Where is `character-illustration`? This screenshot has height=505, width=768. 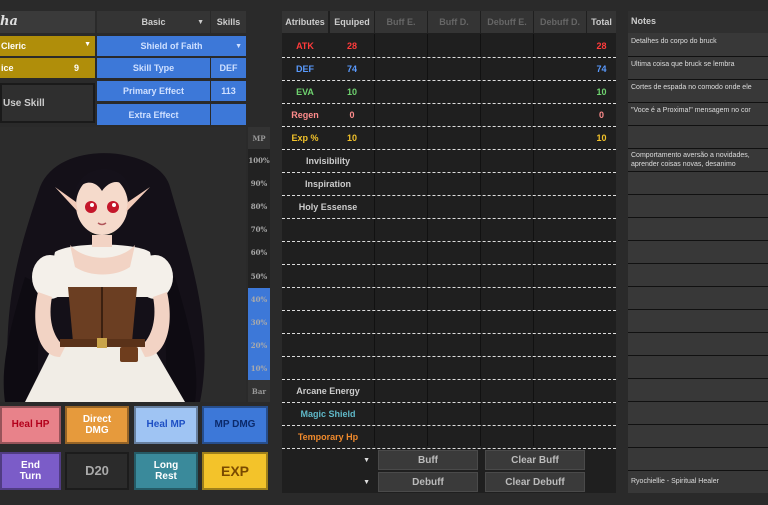
character-illustration is located at coordinates (104, 277).